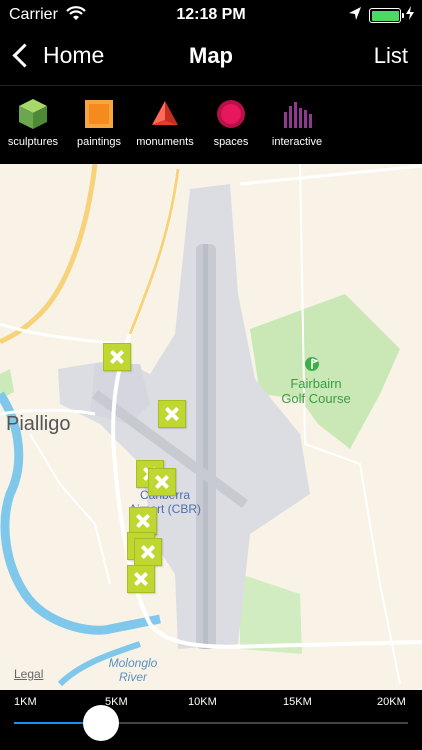 This screenshot has width=422, height=750. Describe the element at coordinates (231, 142) in the screenshot. I see `category-label: spaces` at that location.